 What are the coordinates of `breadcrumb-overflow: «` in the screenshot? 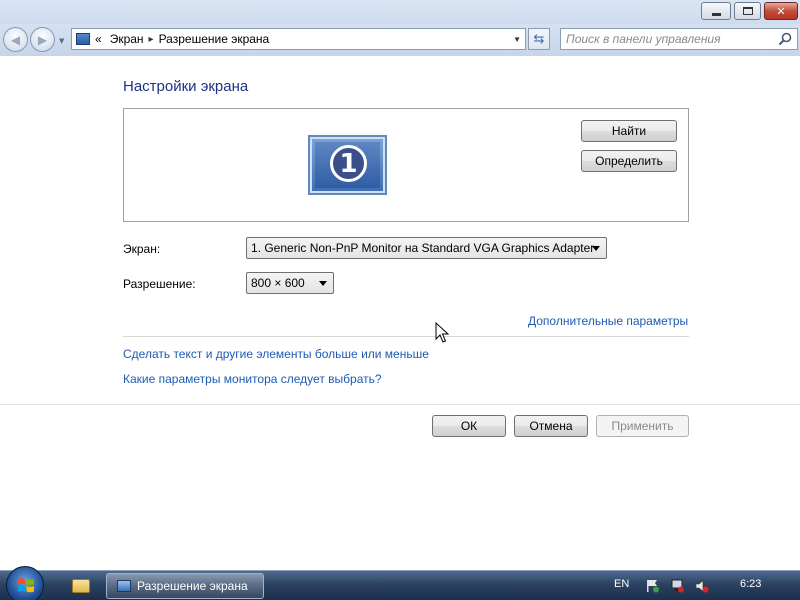 It's located at (98, 39).